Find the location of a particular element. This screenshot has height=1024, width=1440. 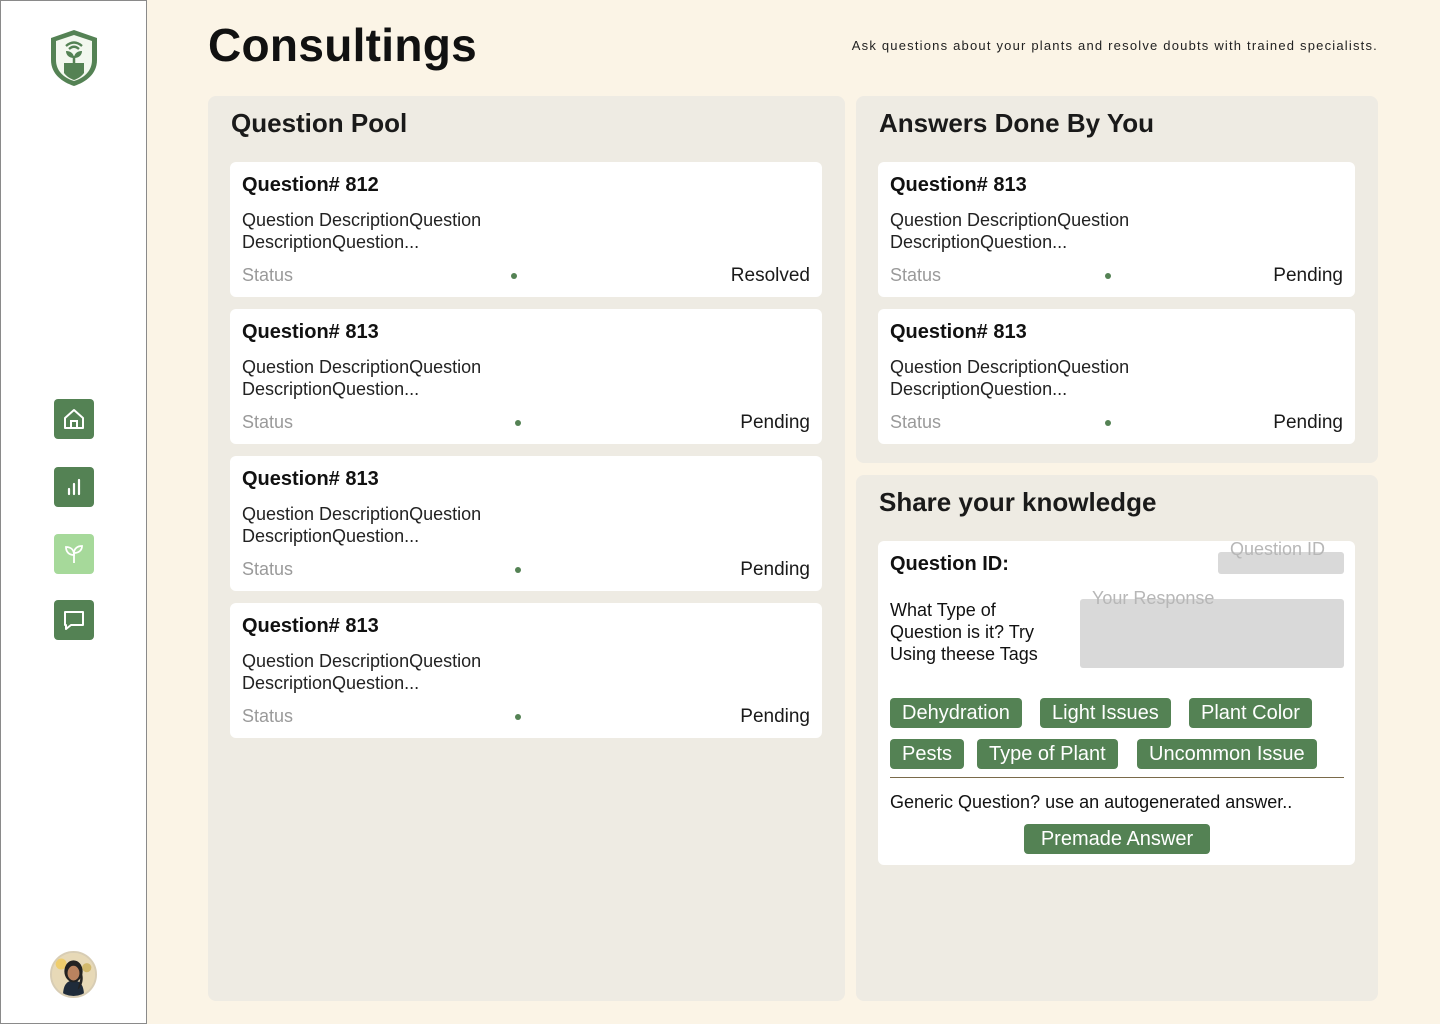

tag-plant-color: Plant Color is located at coordinates (1250, 713).